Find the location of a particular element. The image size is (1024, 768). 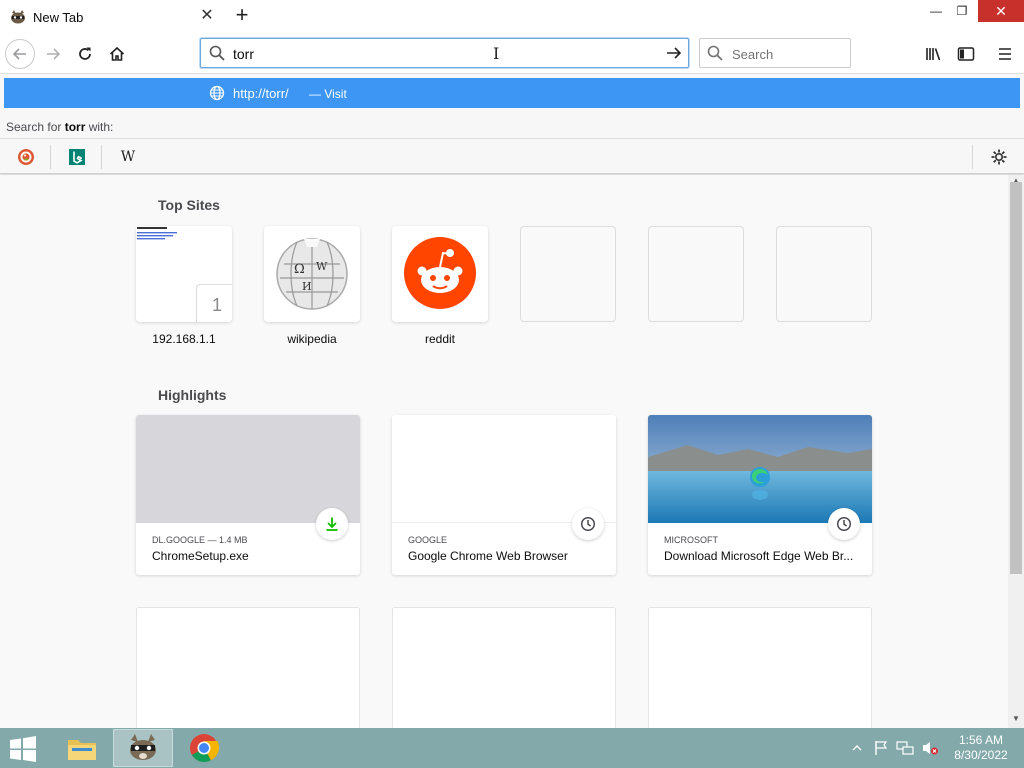

svg-text: И is located at coordinates (307, 286).